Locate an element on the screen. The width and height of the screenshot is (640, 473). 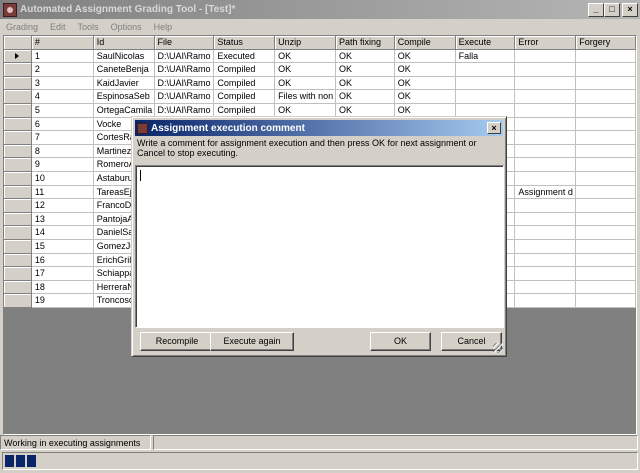
minimize-button: _ is located at coordinates (596, 9).